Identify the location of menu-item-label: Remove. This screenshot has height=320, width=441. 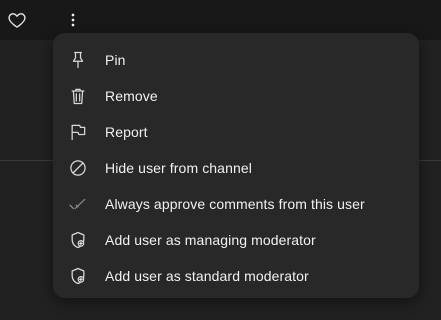
(131, 96).